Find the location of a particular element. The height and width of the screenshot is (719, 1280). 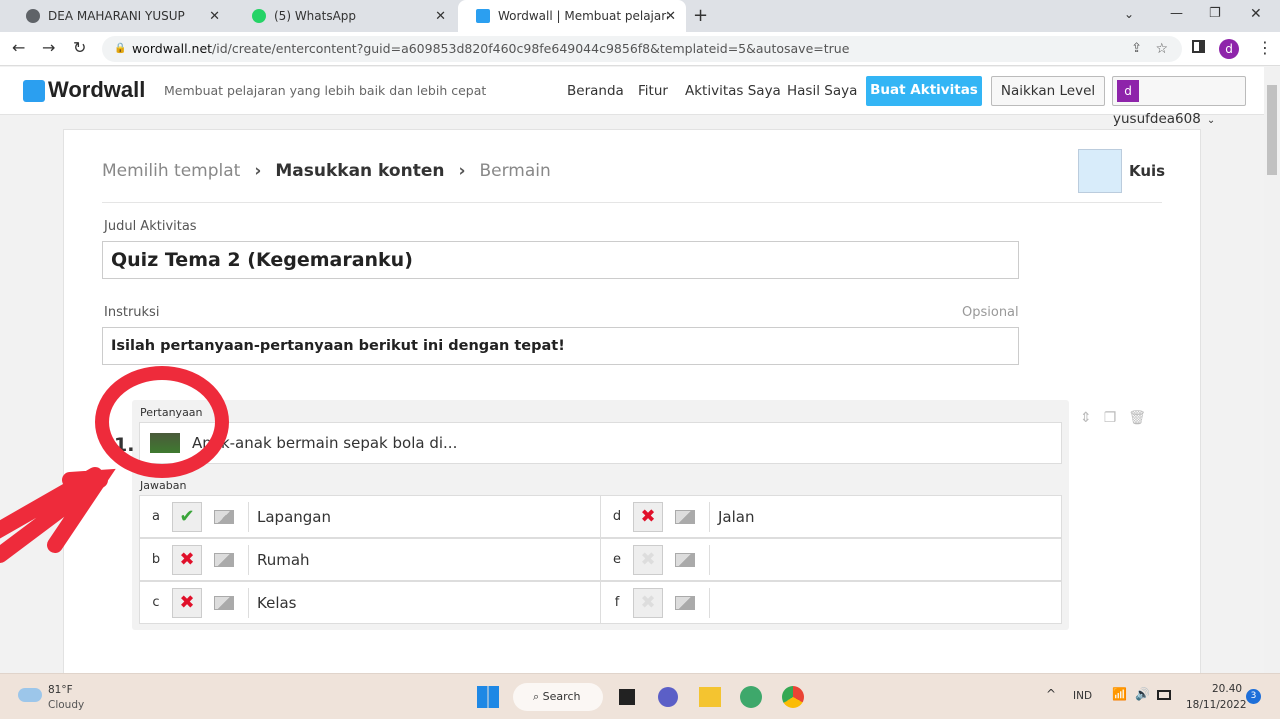

show-hidden-icons: ^ is located at coordinates (1051, 694).